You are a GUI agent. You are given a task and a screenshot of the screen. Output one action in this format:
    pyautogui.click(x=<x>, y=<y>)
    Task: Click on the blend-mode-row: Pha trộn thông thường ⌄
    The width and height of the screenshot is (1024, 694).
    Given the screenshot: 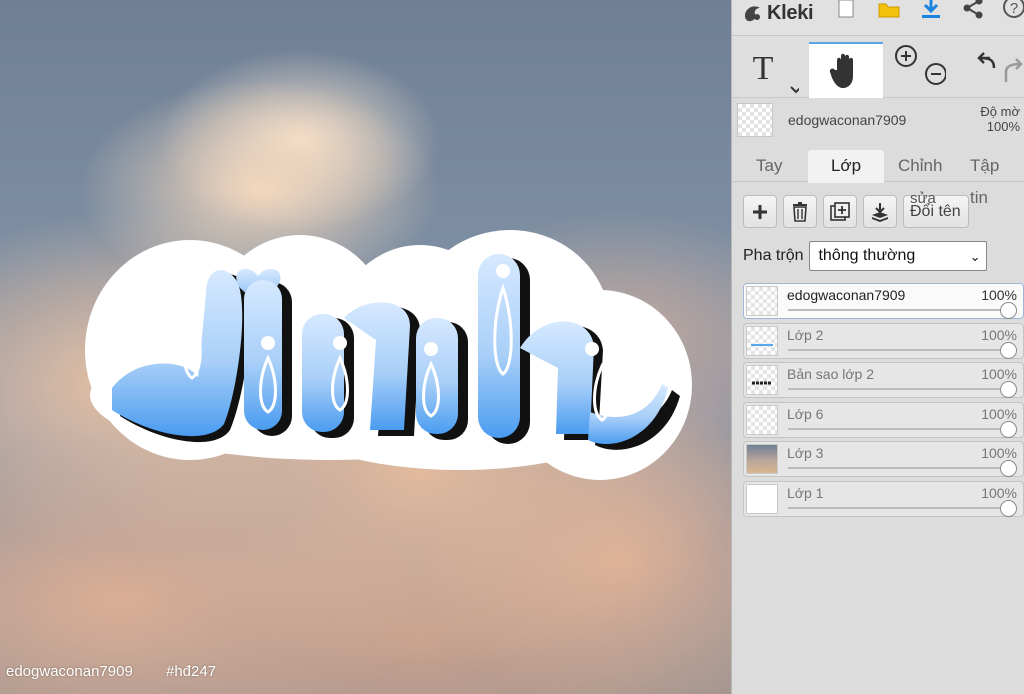 What is the action you would take?
    pyautogui.click(x=865, y=256)
    